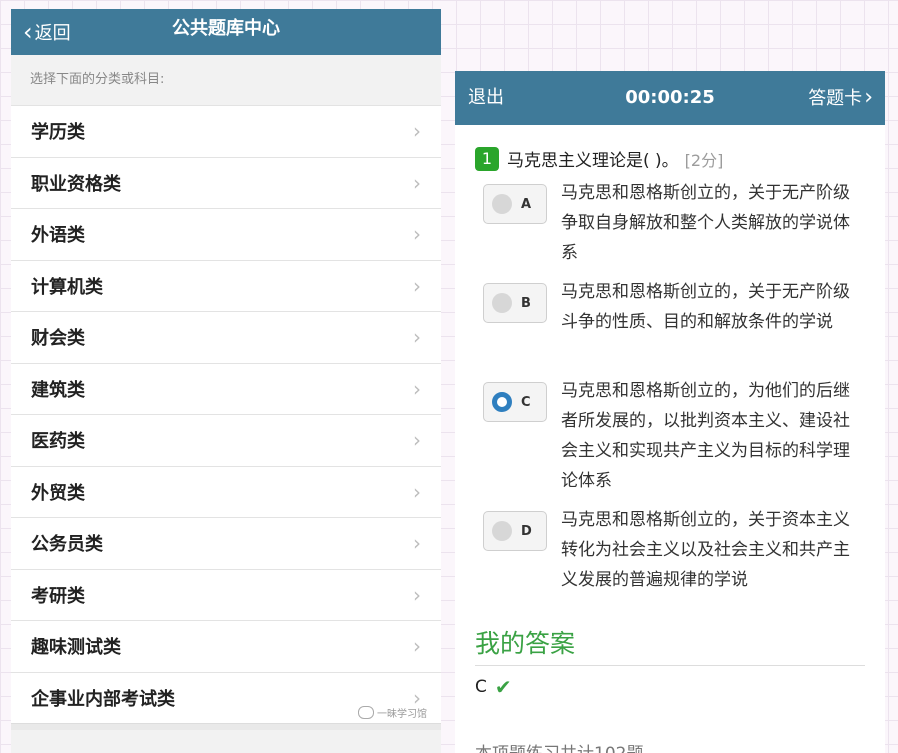  What do you see at coordinates (503, 687) in the screenshot?
I see `checkmark-icon: ✔` at bounding box center [503, 687].